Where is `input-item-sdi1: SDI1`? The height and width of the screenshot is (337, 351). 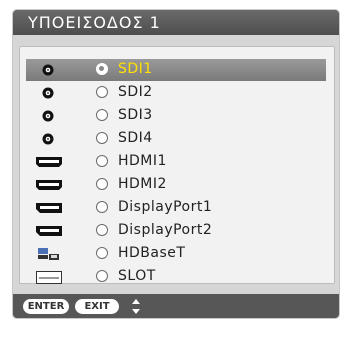 input-item-sdi1: SDI1 is located at coordinates (176, 70).